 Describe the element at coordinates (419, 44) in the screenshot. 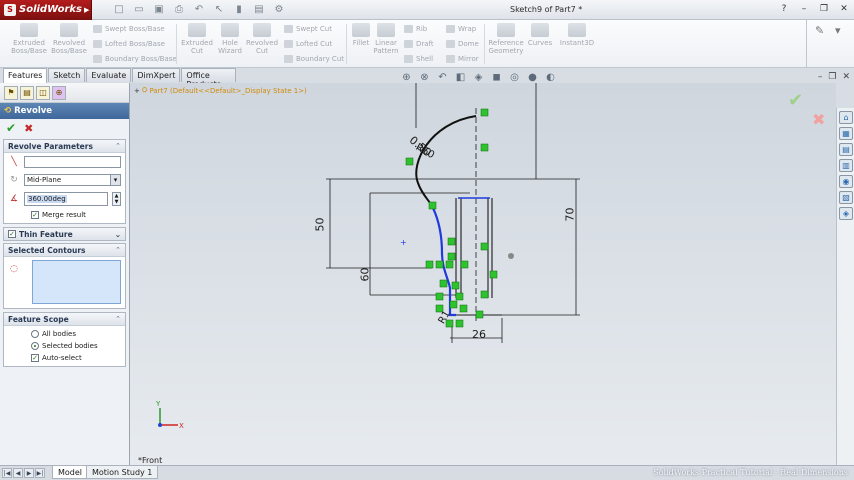

I see `draft-button: Draft` at that location.